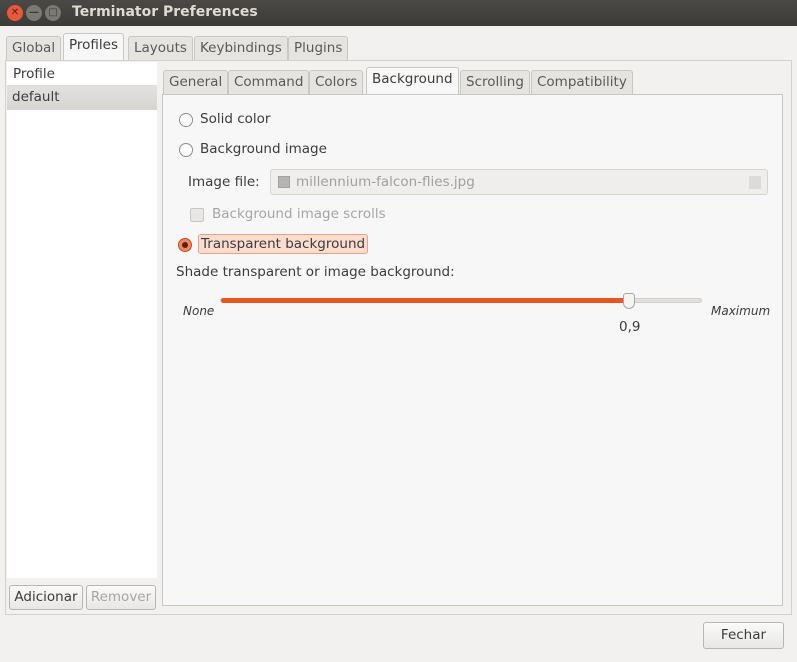 The image size is (797, 662). Describe the element at coordinates (269, 82) in the screenshot. I see `tab-command: Command` at that location.